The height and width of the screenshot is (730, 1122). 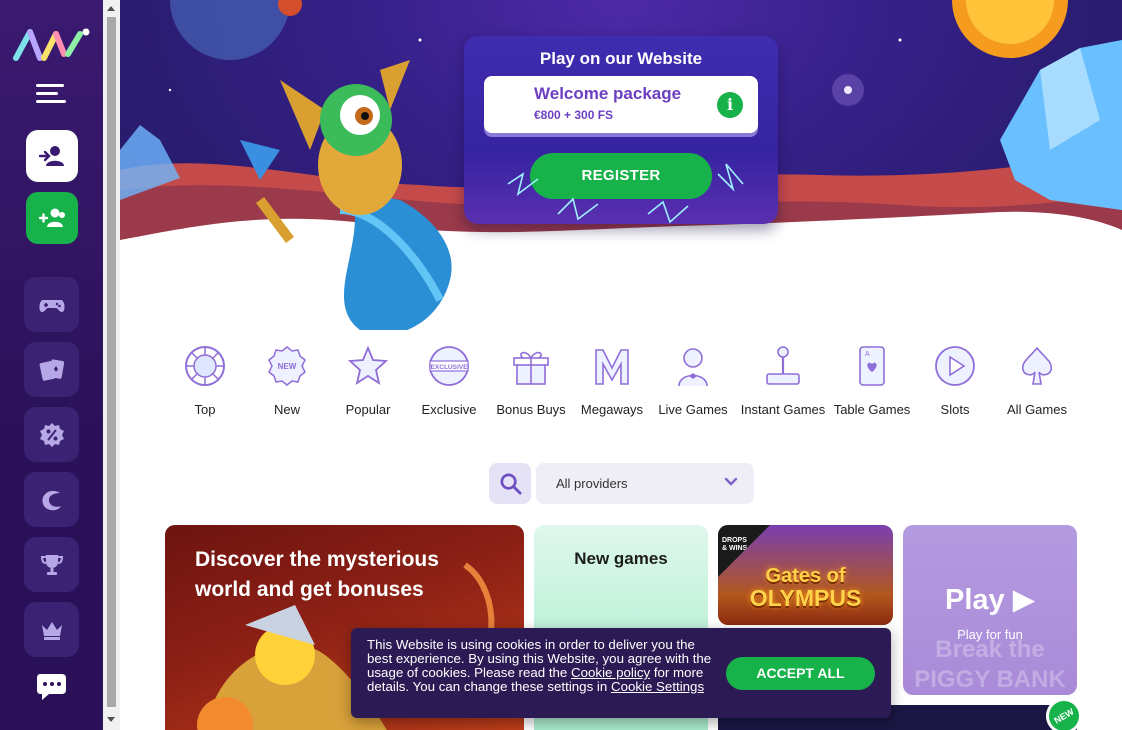 What do you see at coordinates (610, 672) in the screenshot?
I see `cookie-policy-link: Cookie policy` at bounding box center [610, 672].